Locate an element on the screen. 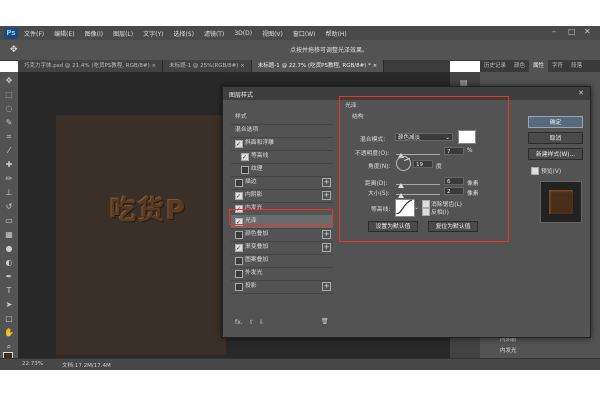 The width and height of the screenshot is (600, 400). marquee-icon: ⬚ is located at coordinates (9, 95).